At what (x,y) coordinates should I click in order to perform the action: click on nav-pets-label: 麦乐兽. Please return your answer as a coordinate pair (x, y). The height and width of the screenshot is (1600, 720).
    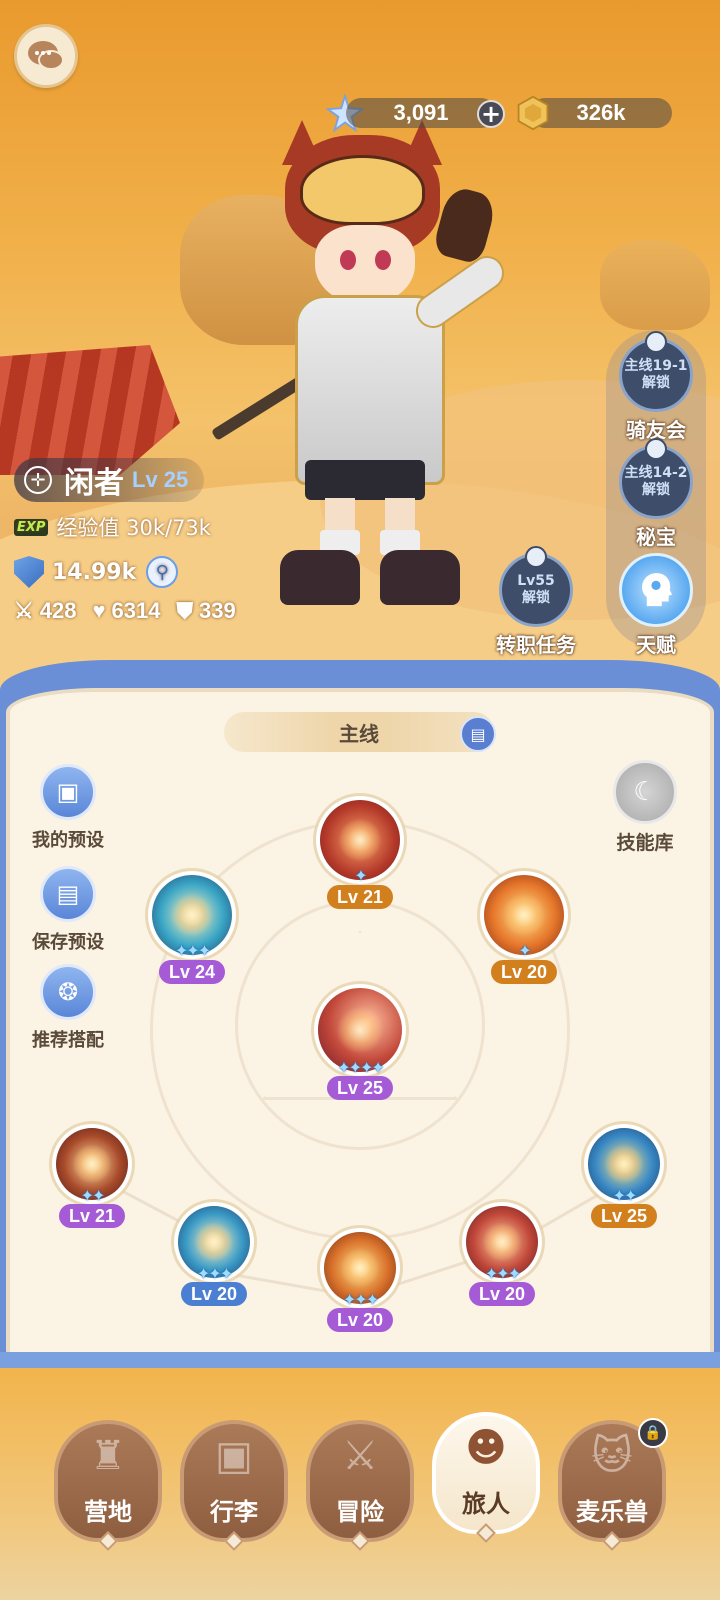
    Looking at the image, I should click on (612, 1512).